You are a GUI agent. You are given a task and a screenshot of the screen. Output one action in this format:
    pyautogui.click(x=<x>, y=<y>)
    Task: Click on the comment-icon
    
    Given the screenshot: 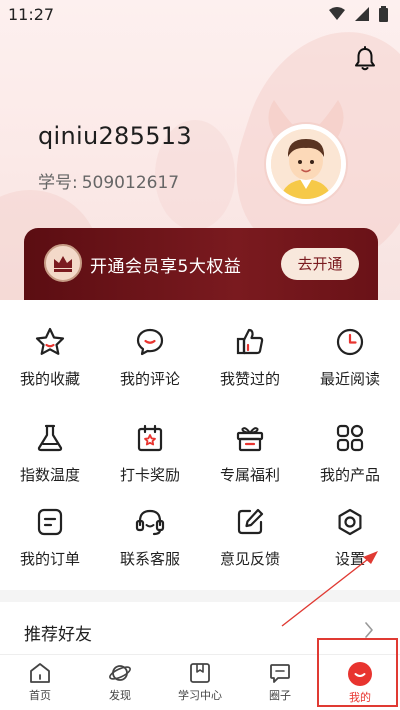 What is the action you would take?
    pyautogui.click(x=150, y=342)
    